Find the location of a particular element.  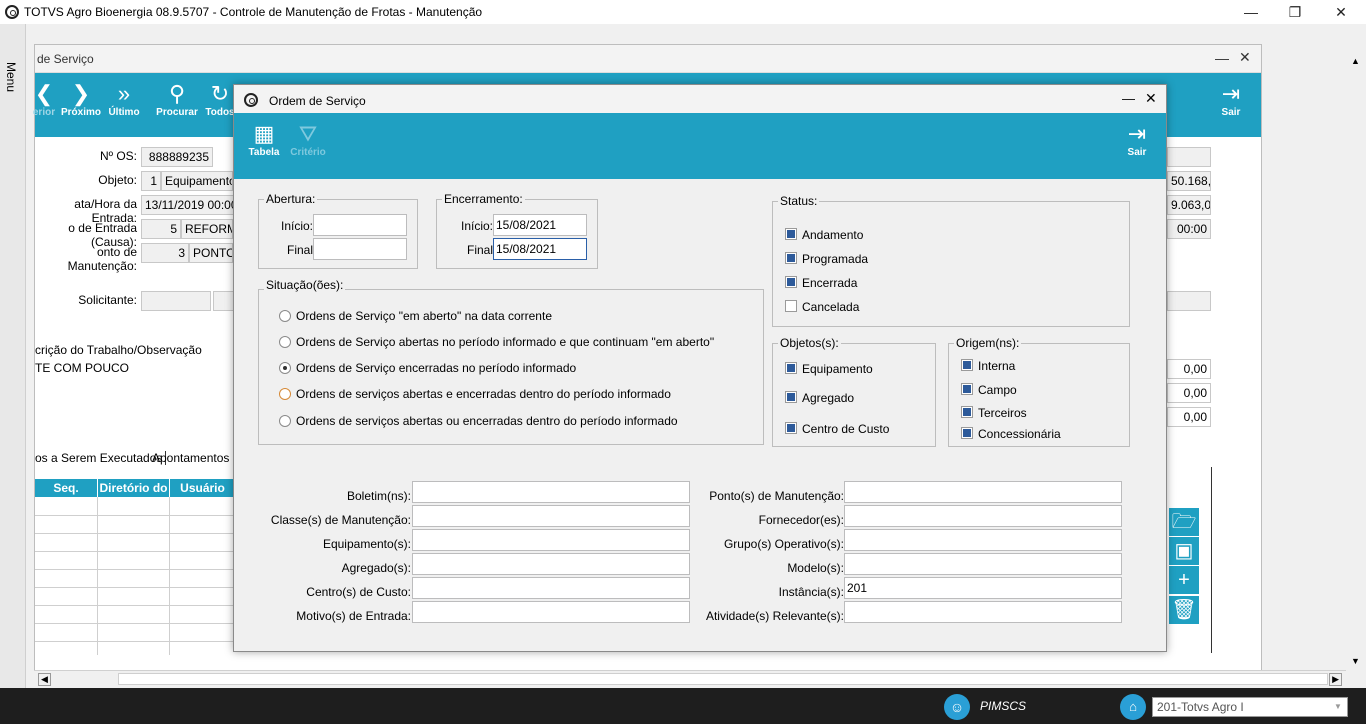

encerramento-final-label: Final: is located at coordinates (482, 250).